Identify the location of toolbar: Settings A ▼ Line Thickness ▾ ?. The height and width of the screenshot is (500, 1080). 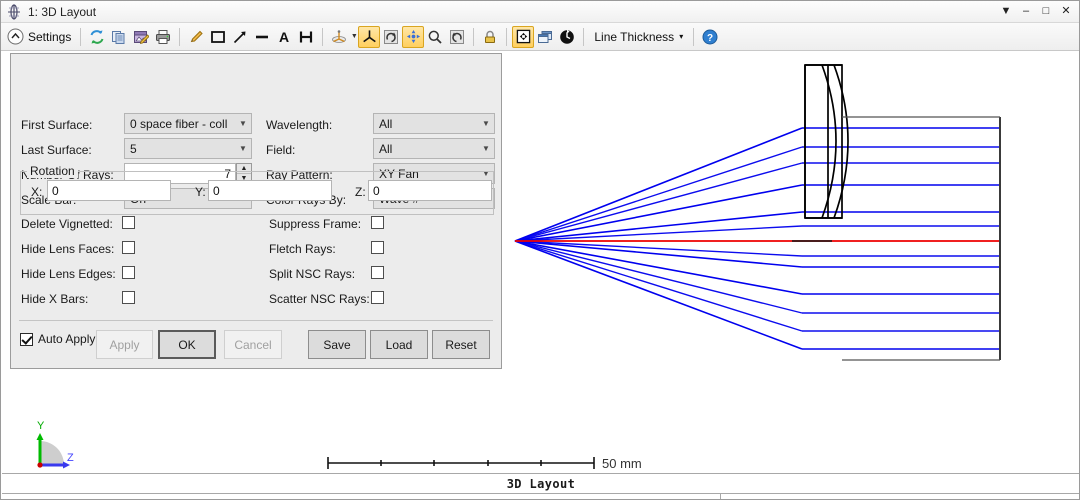
(540, 37).